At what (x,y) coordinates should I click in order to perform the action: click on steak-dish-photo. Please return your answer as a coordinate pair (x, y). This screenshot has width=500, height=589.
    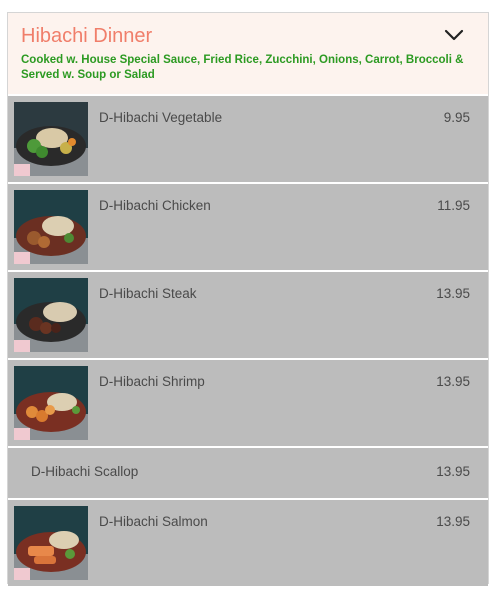
    Looking at the image, I should click on (51, 315).